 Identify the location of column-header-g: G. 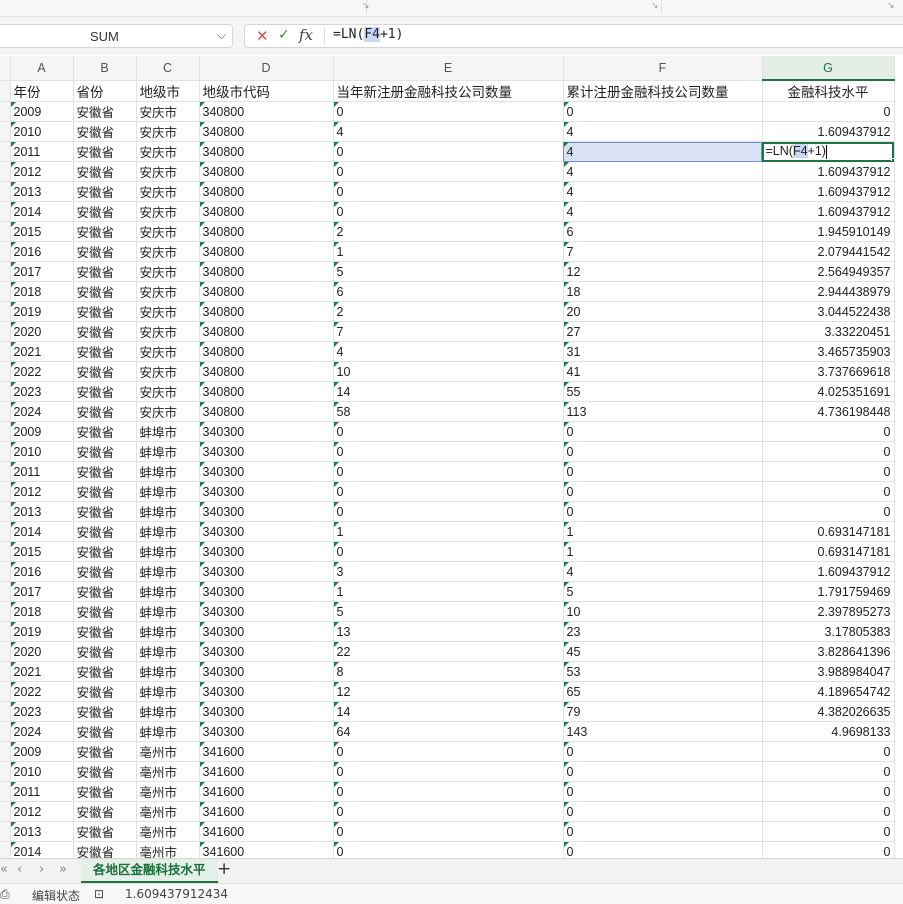
(828, 68).